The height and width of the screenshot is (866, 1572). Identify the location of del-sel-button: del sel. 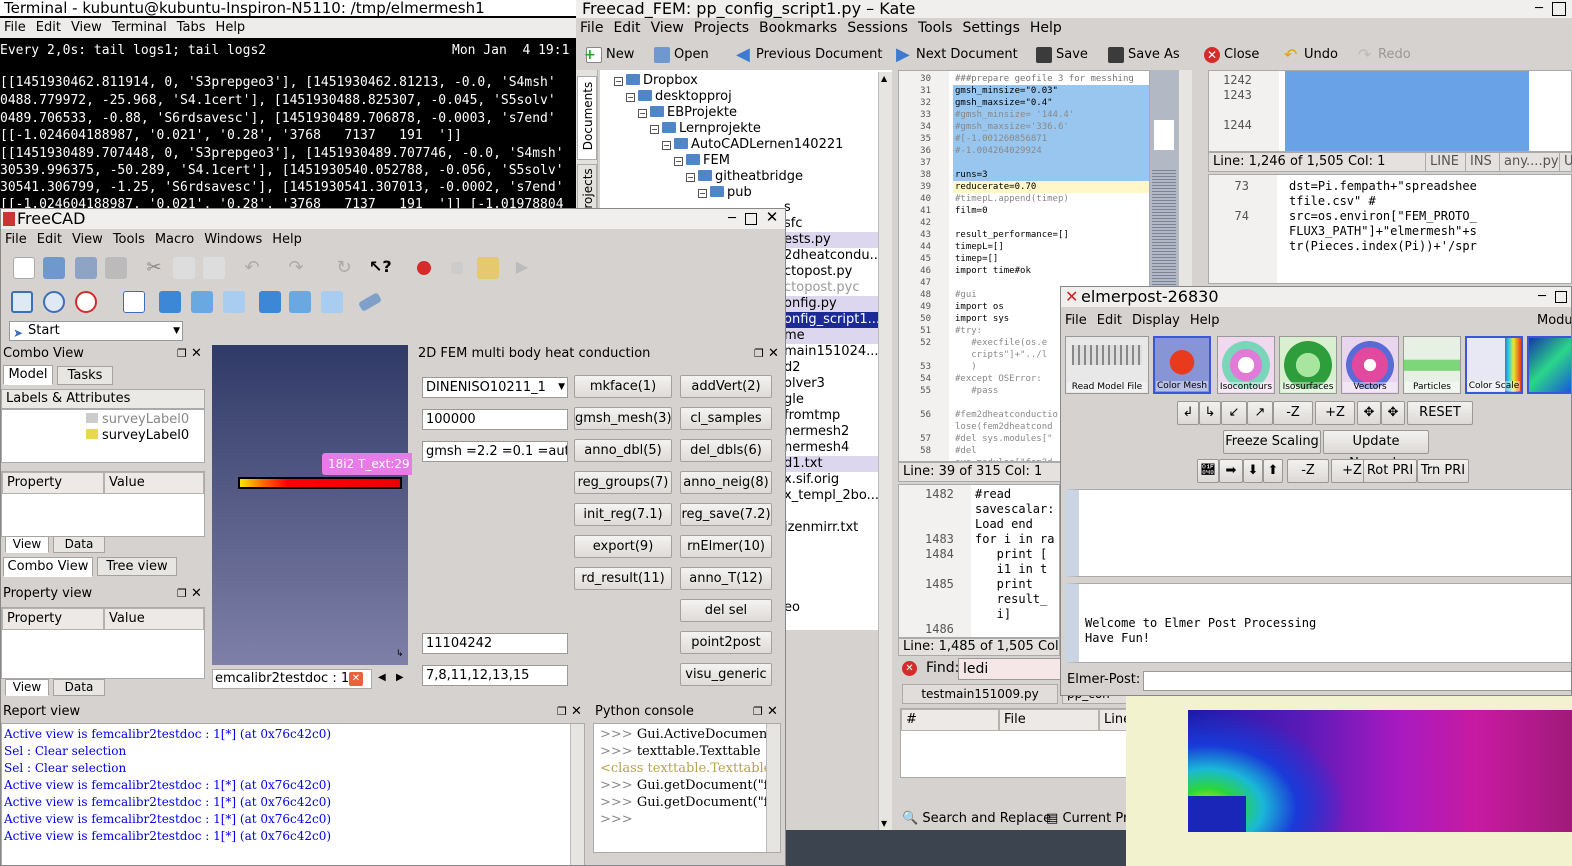
(726, 610).